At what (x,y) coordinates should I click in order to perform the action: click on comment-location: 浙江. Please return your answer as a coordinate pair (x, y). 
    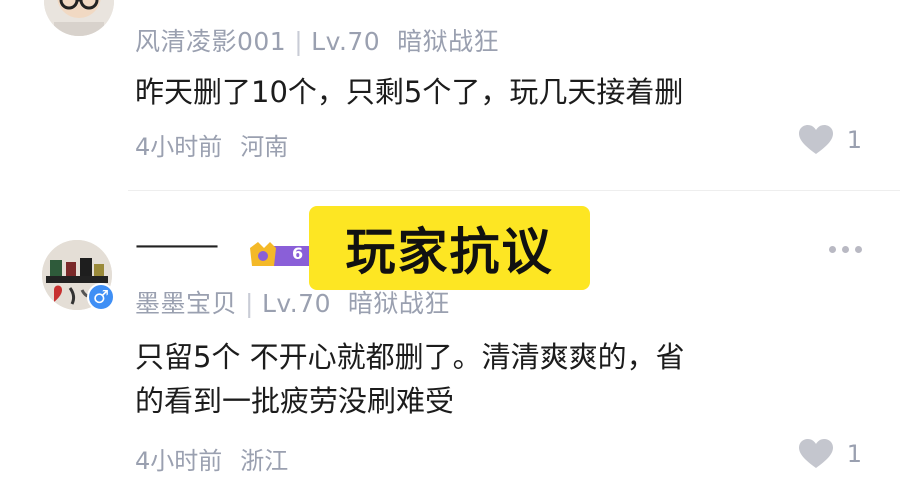
    Looking at the image, I should click on (264, 461).